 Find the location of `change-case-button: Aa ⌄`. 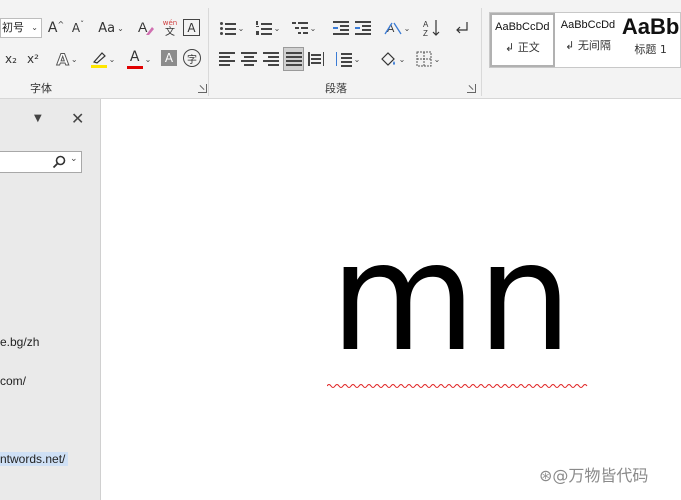

change-case-button: Aa ⌄ is located at coordinates (111, 28).